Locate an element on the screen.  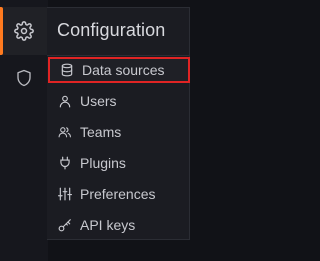
menu-item-teams: Teams is located at coordinates (119, 132).